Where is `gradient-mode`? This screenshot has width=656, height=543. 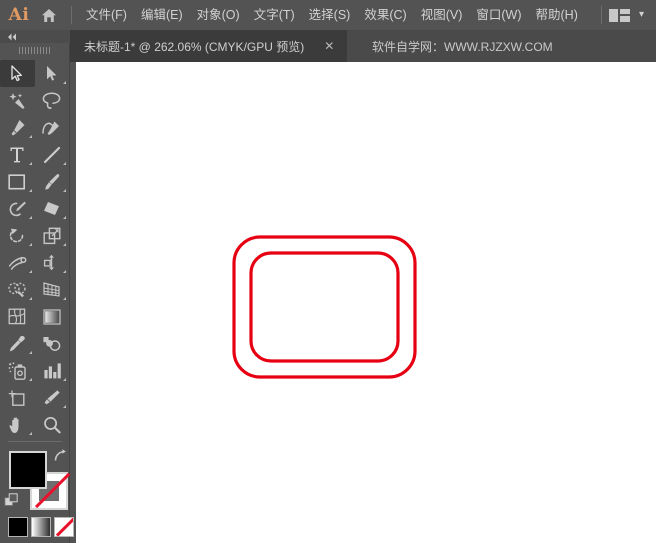 gradient-mode is located at coordinates (41, 527).